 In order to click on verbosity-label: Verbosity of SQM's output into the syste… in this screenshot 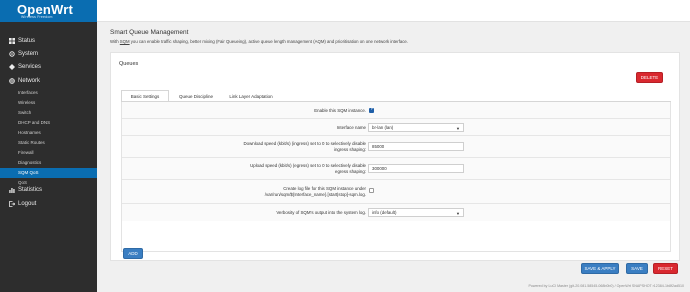, I will do `click(321, 212)`.